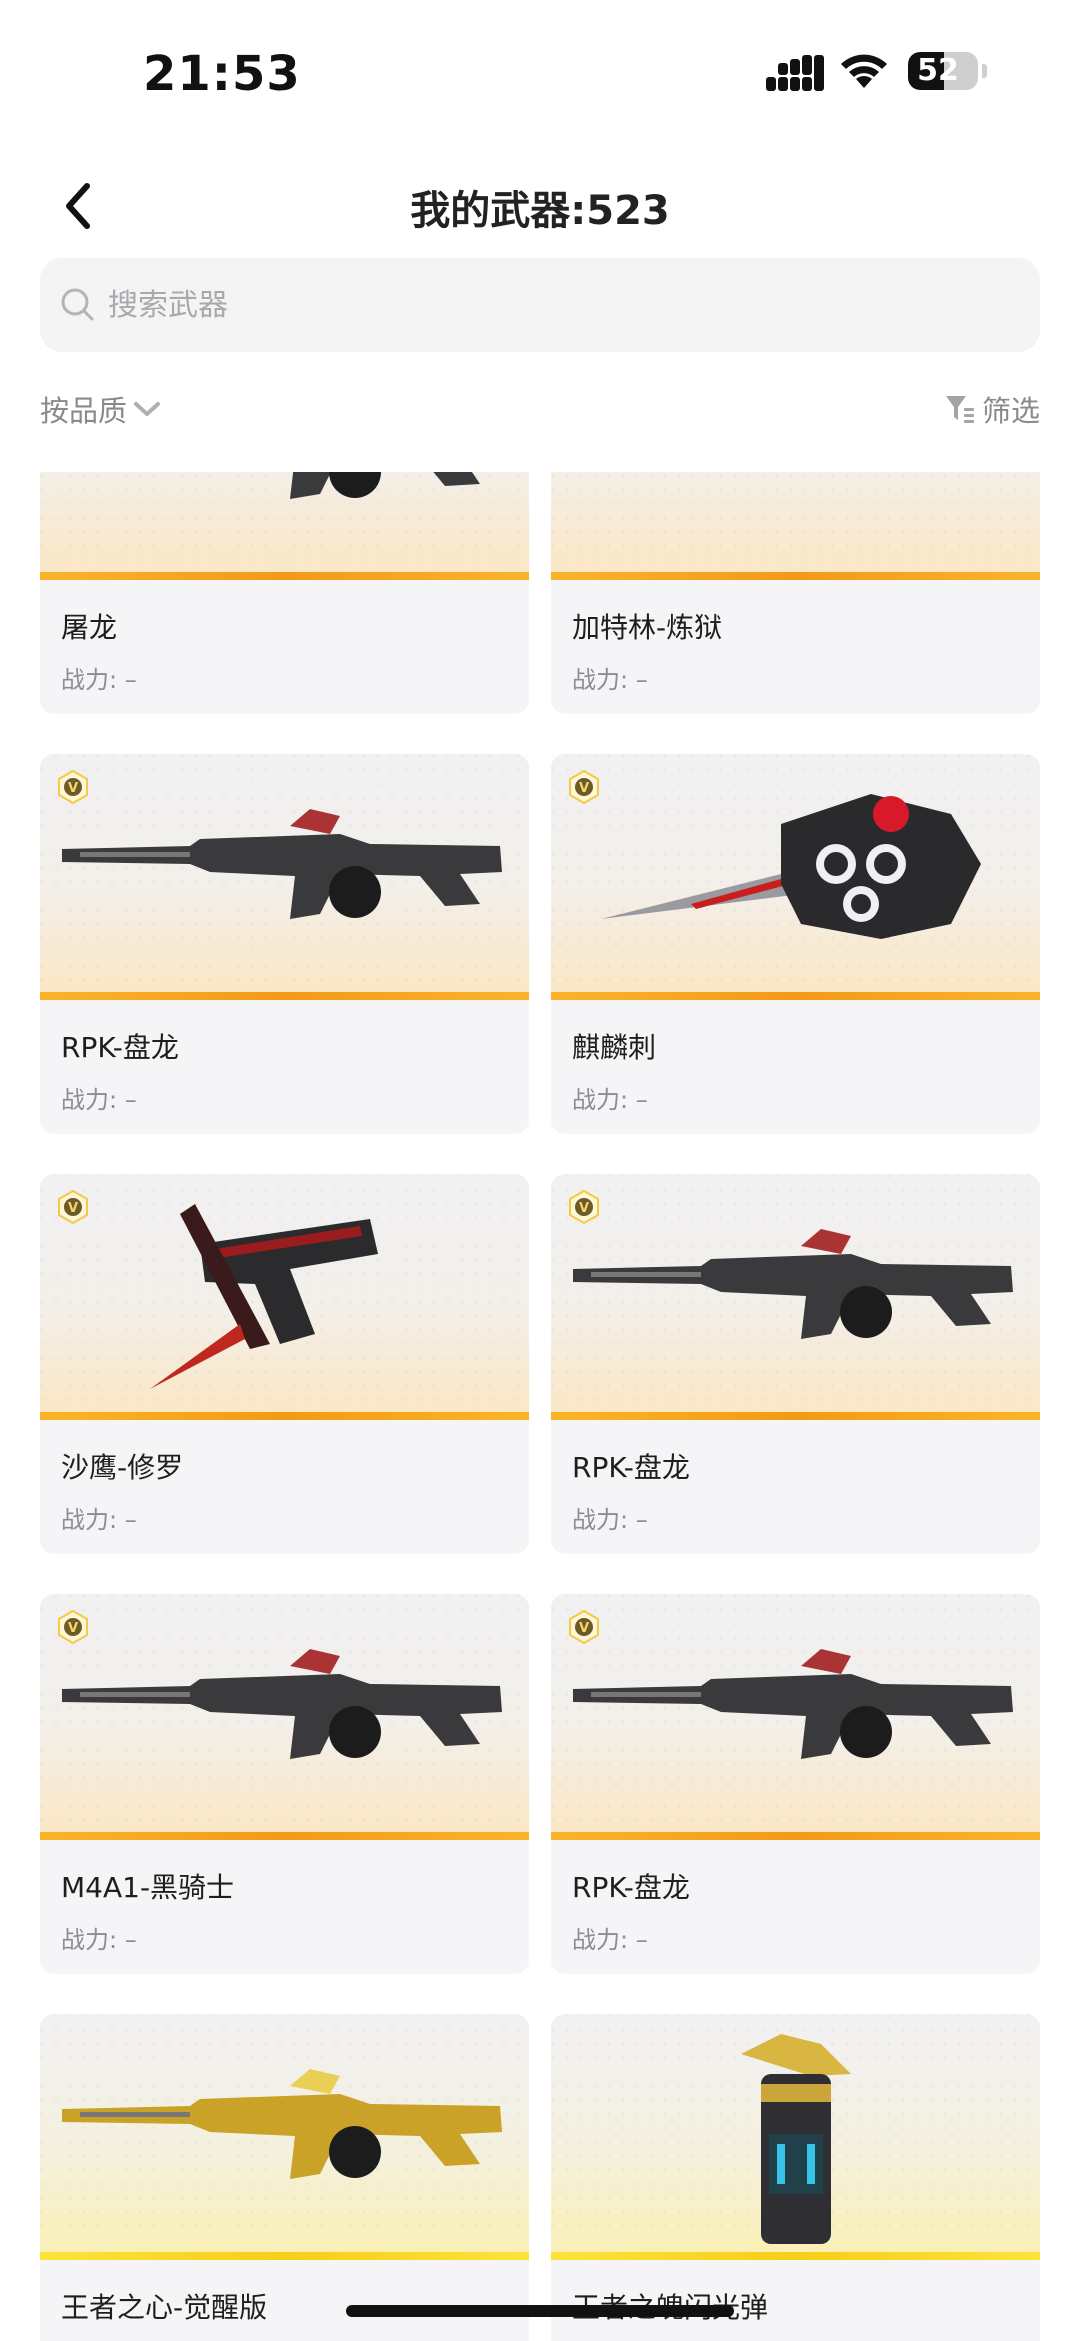  Describe the element at coordinates (84, 411) in the screenshot. I see `sort-label: 按品质` at that location.